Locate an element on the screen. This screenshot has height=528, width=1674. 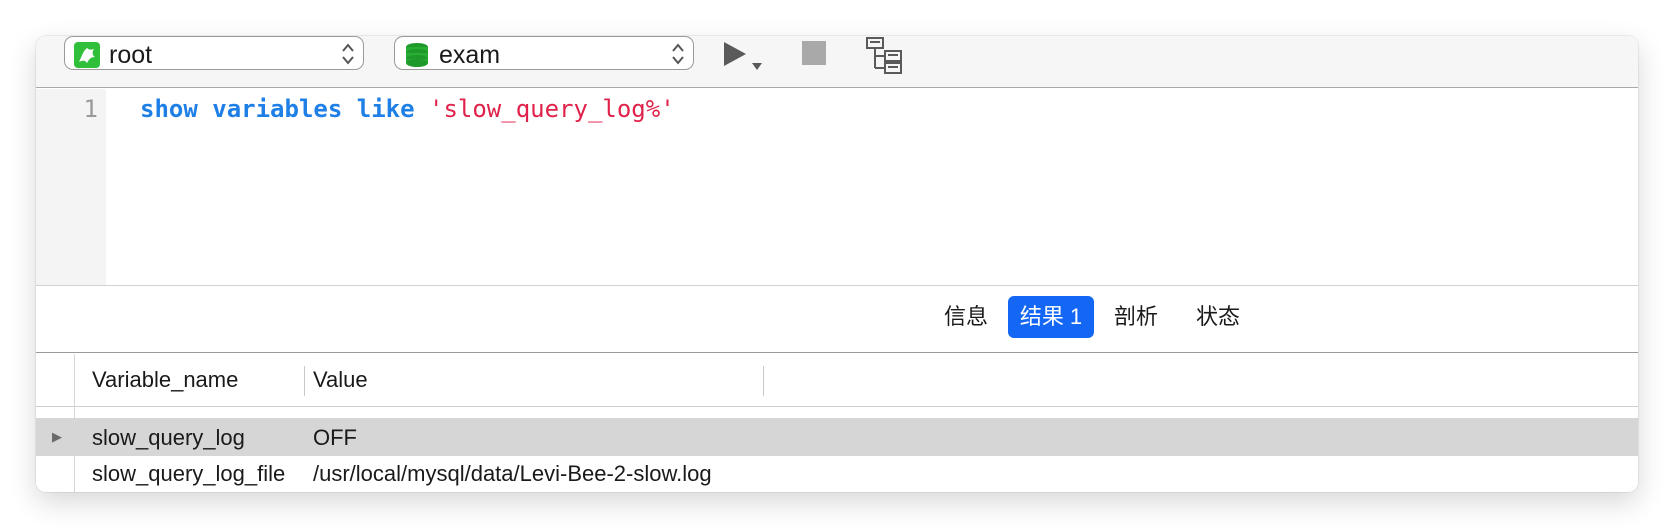
sql-keyword: show is located at coordinates (169, 109).